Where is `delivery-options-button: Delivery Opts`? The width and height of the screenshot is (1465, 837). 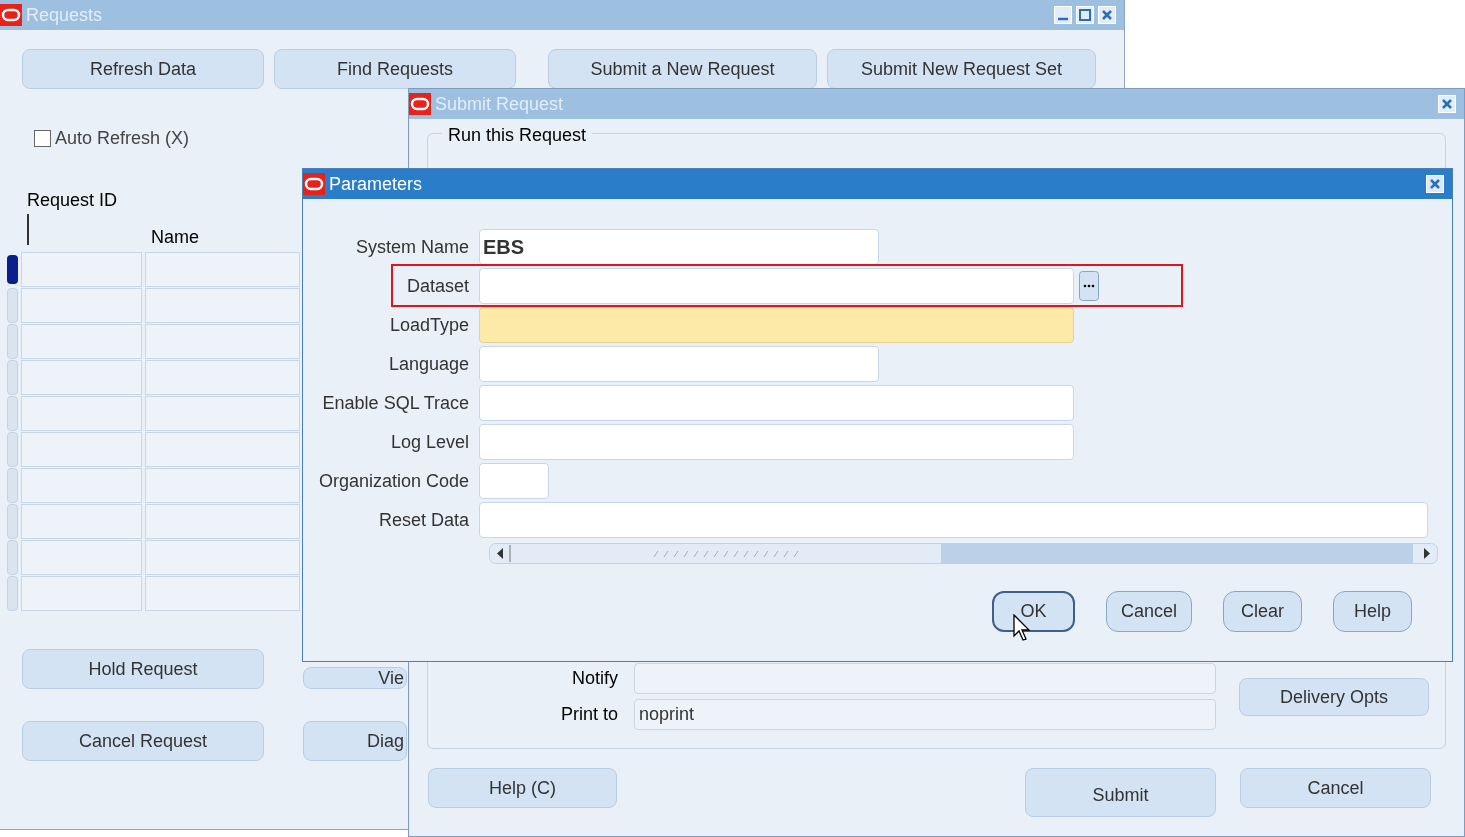 delivery-options-button: Delivery Opts is located at coordinates (1334, 697).